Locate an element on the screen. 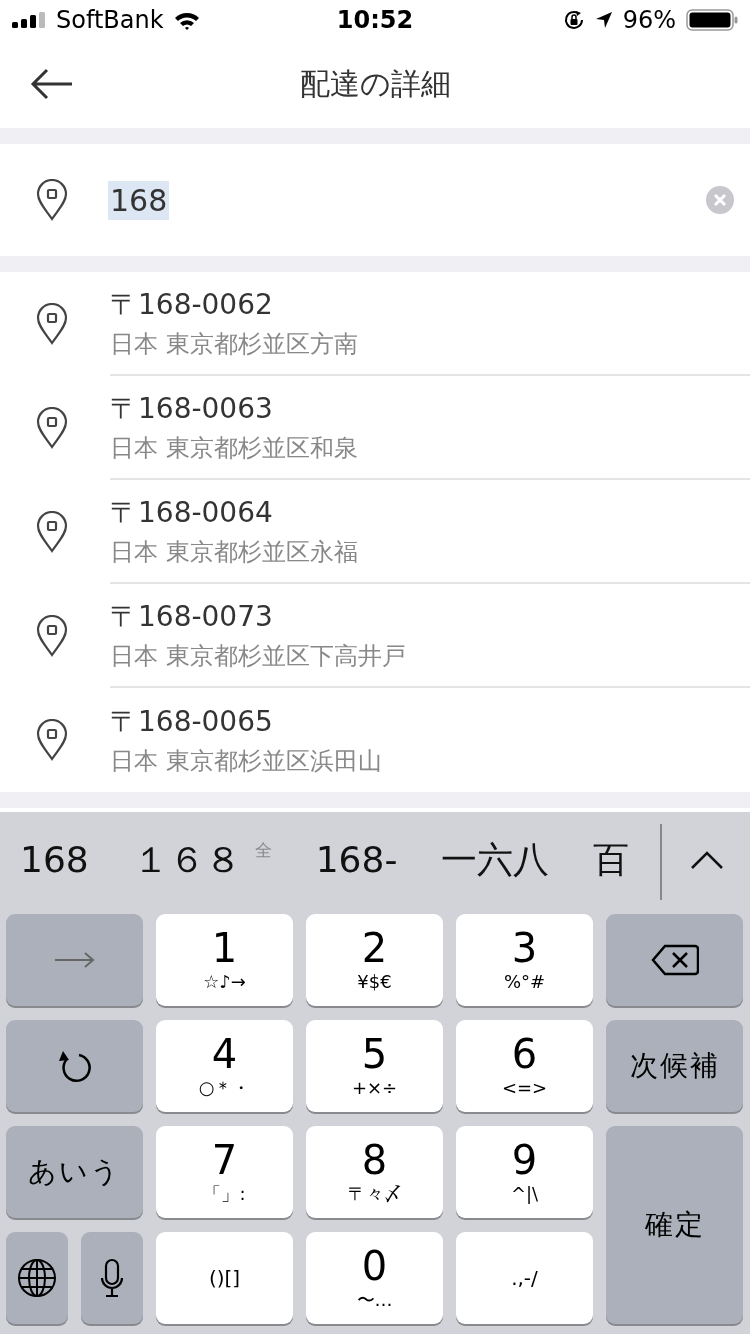  signal-icon is located at coordinates (29, 20).